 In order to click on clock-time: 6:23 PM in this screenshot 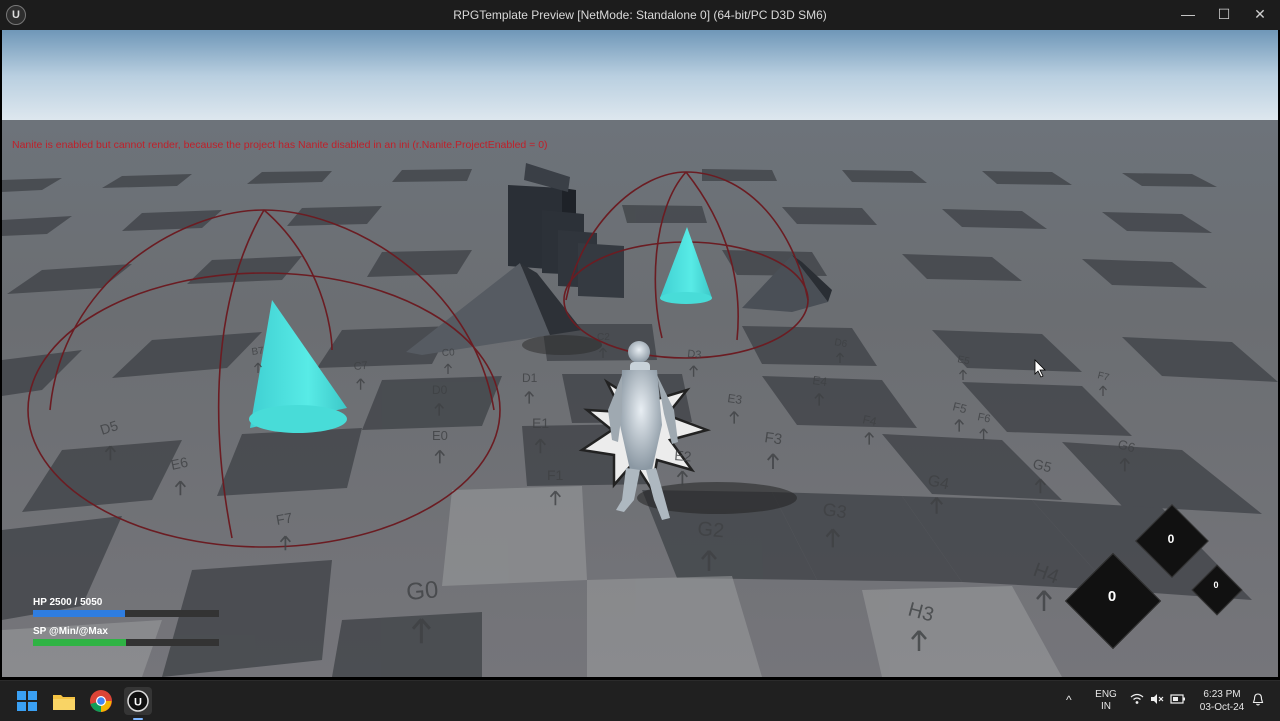, I will do `click(1222, 694)`.